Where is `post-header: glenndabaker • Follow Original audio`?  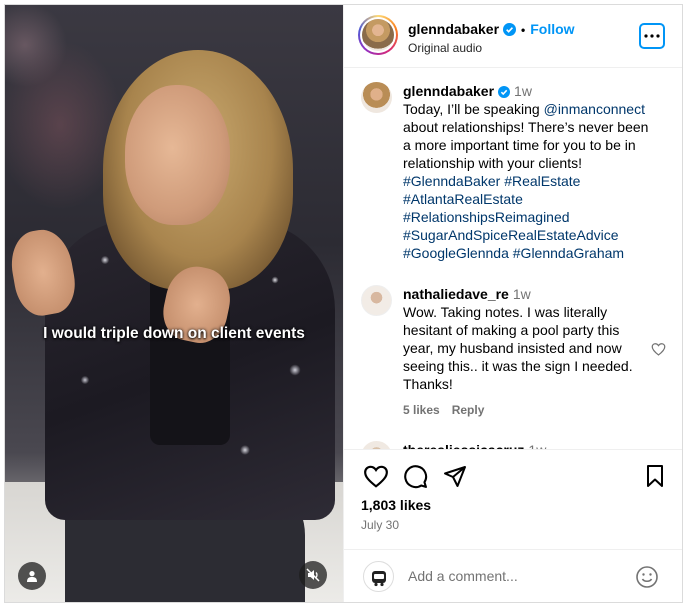 post-header: glenndabaker • Follow Original audio is located at coordinates (513, 36).